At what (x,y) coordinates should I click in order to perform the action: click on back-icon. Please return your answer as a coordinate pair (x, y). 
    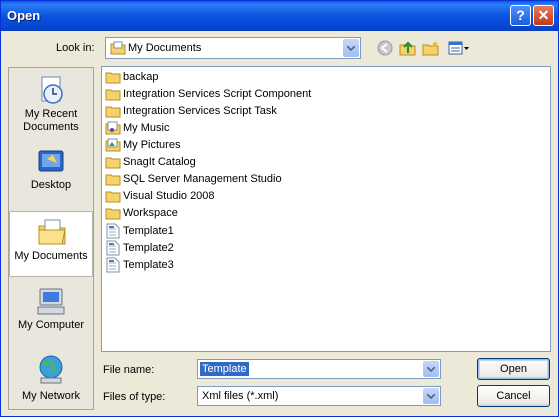
    Looking at the image, I should click on (385, 48).